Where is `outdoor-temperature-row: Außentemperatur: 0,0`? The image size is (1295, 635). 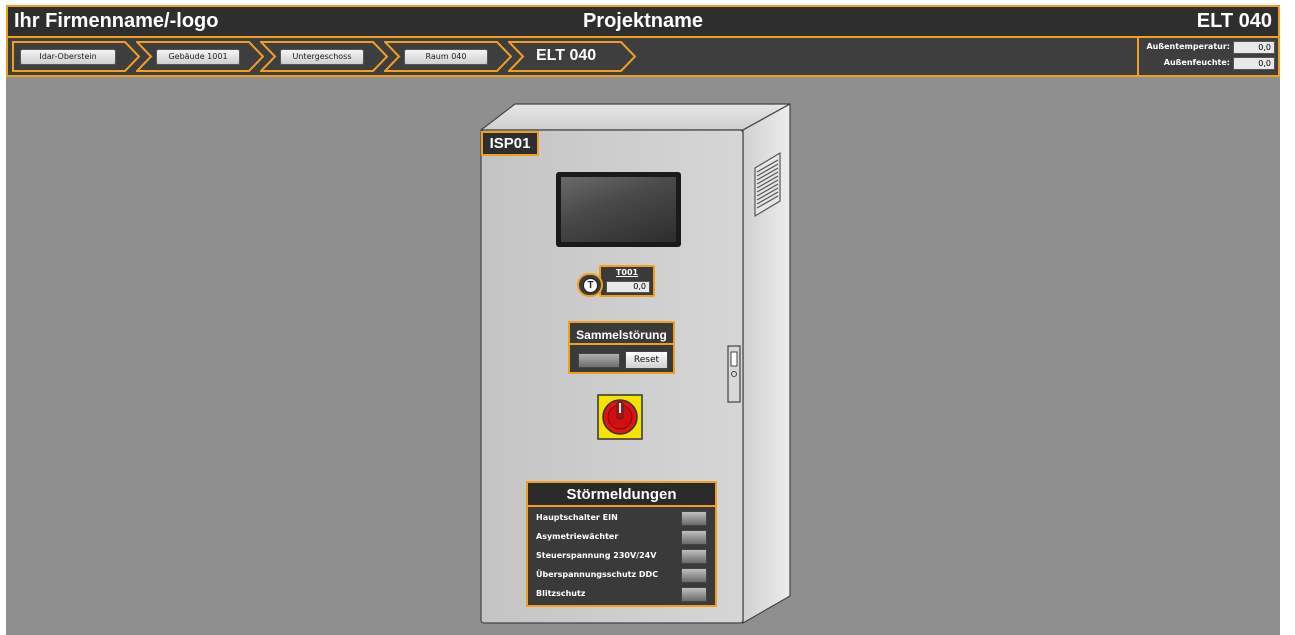 outdoor-temperature-row: Außentemperatur: 0,0 is located at coordinates (1209, 48).